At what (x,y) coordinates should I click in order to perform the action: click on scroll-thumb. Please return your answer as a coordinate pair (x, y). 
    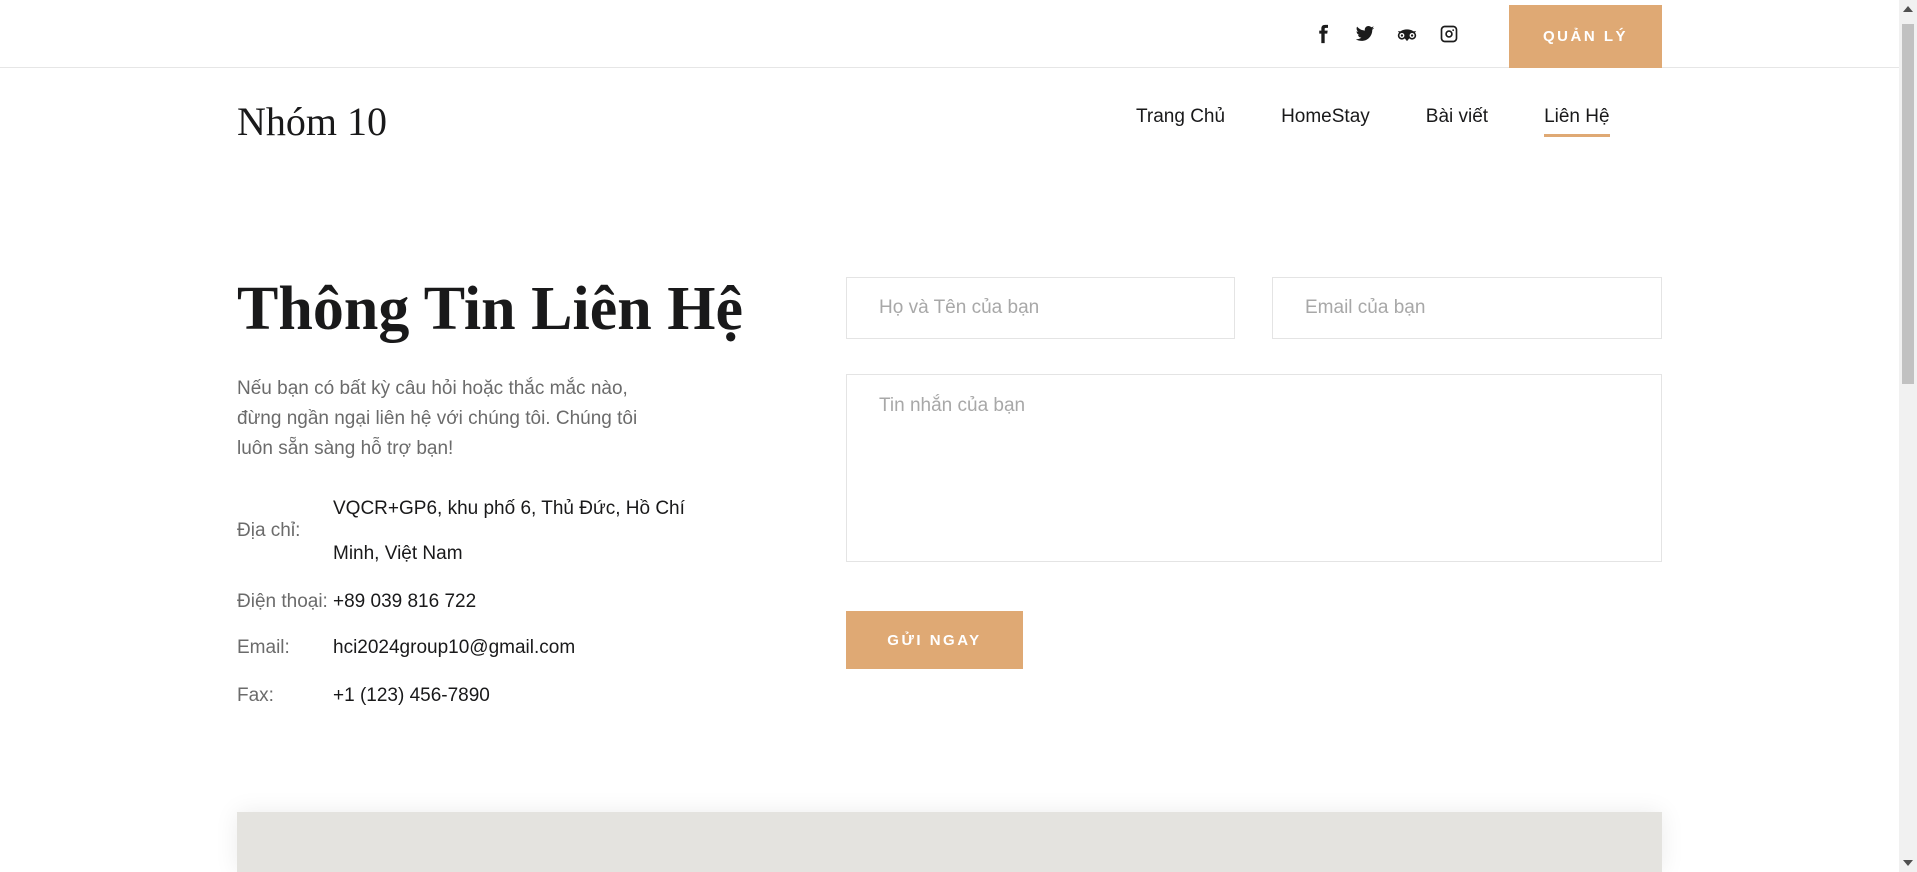
    Looking at the image, I should click on (1908, 204).